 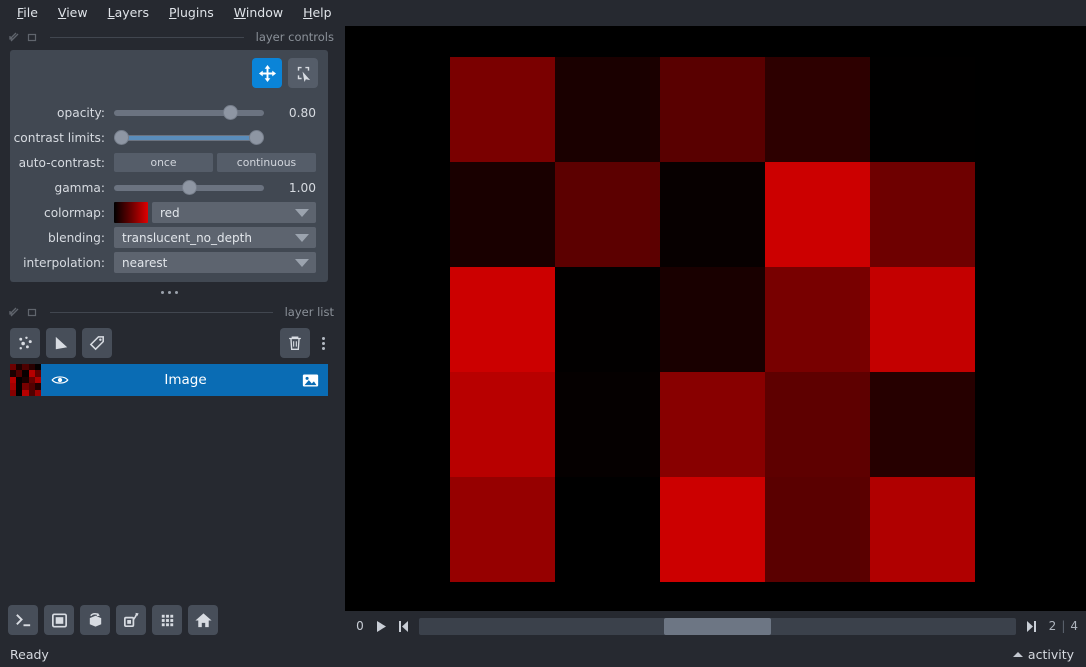 What do you see at coordinates (1052, 626) in the screenshot?
I see `dimension-current: 2` at bounding box center [1052, 626].